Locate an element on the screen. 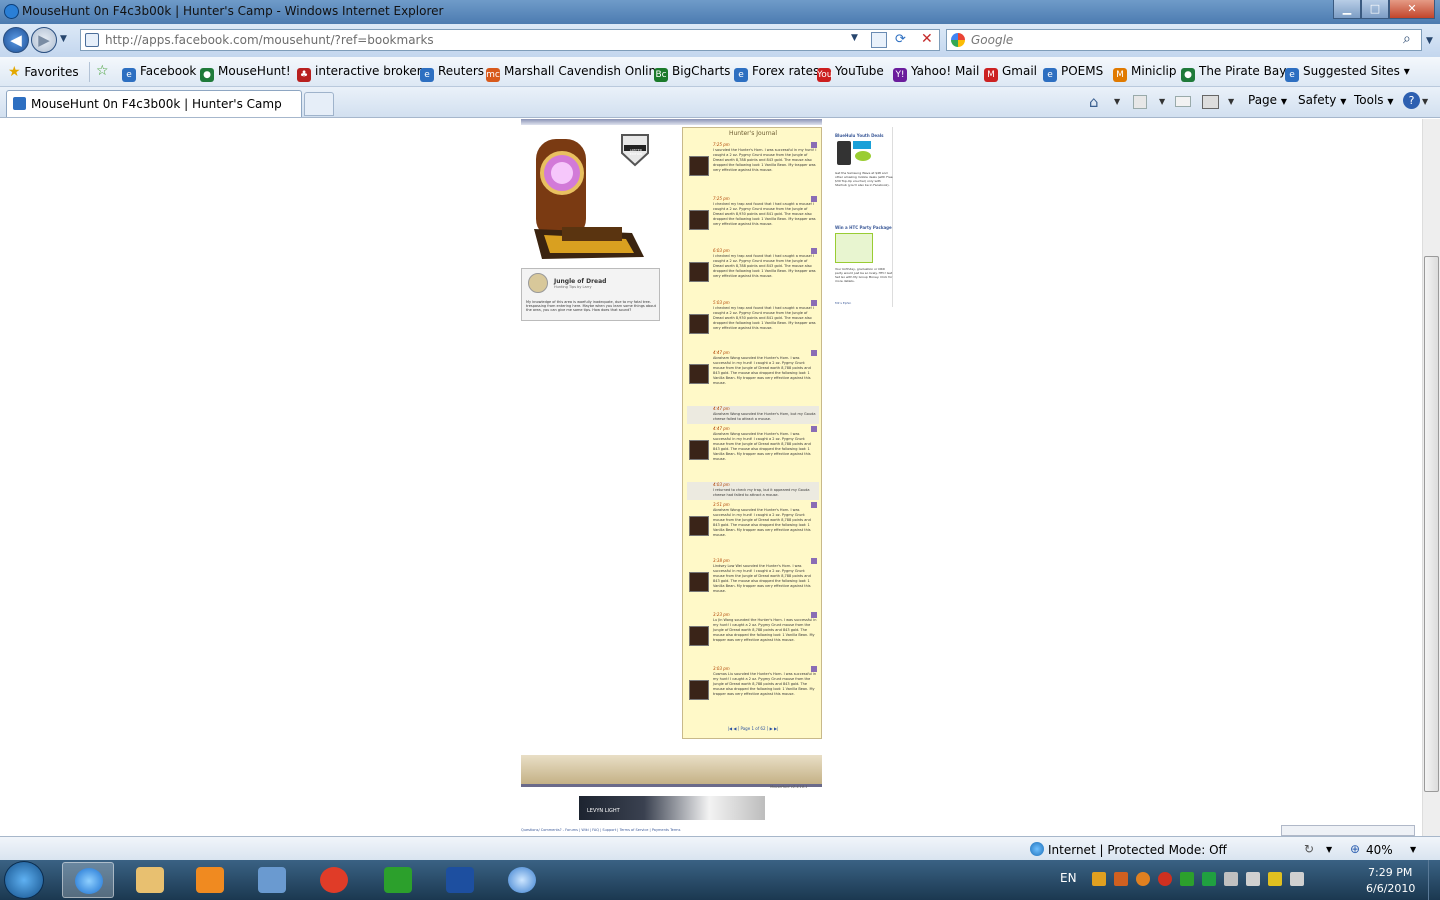  recent-pages-dropdown-icon: ▼ is located at coordinates (63, 39).